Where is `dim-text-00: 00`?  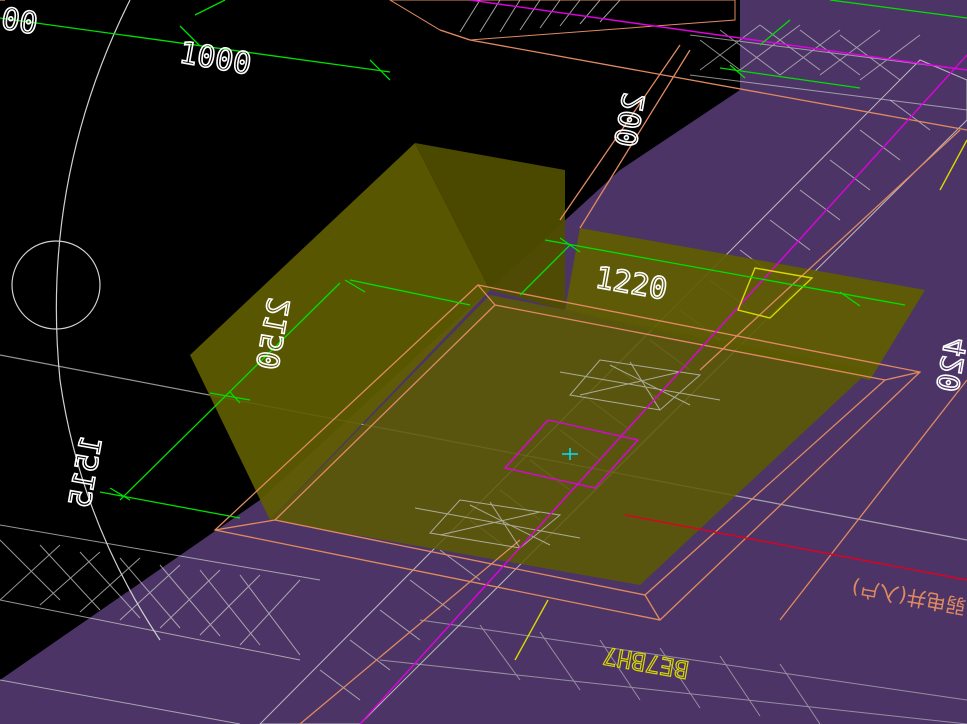 dim-text-00: 00 is located at coordinates (20, 21).